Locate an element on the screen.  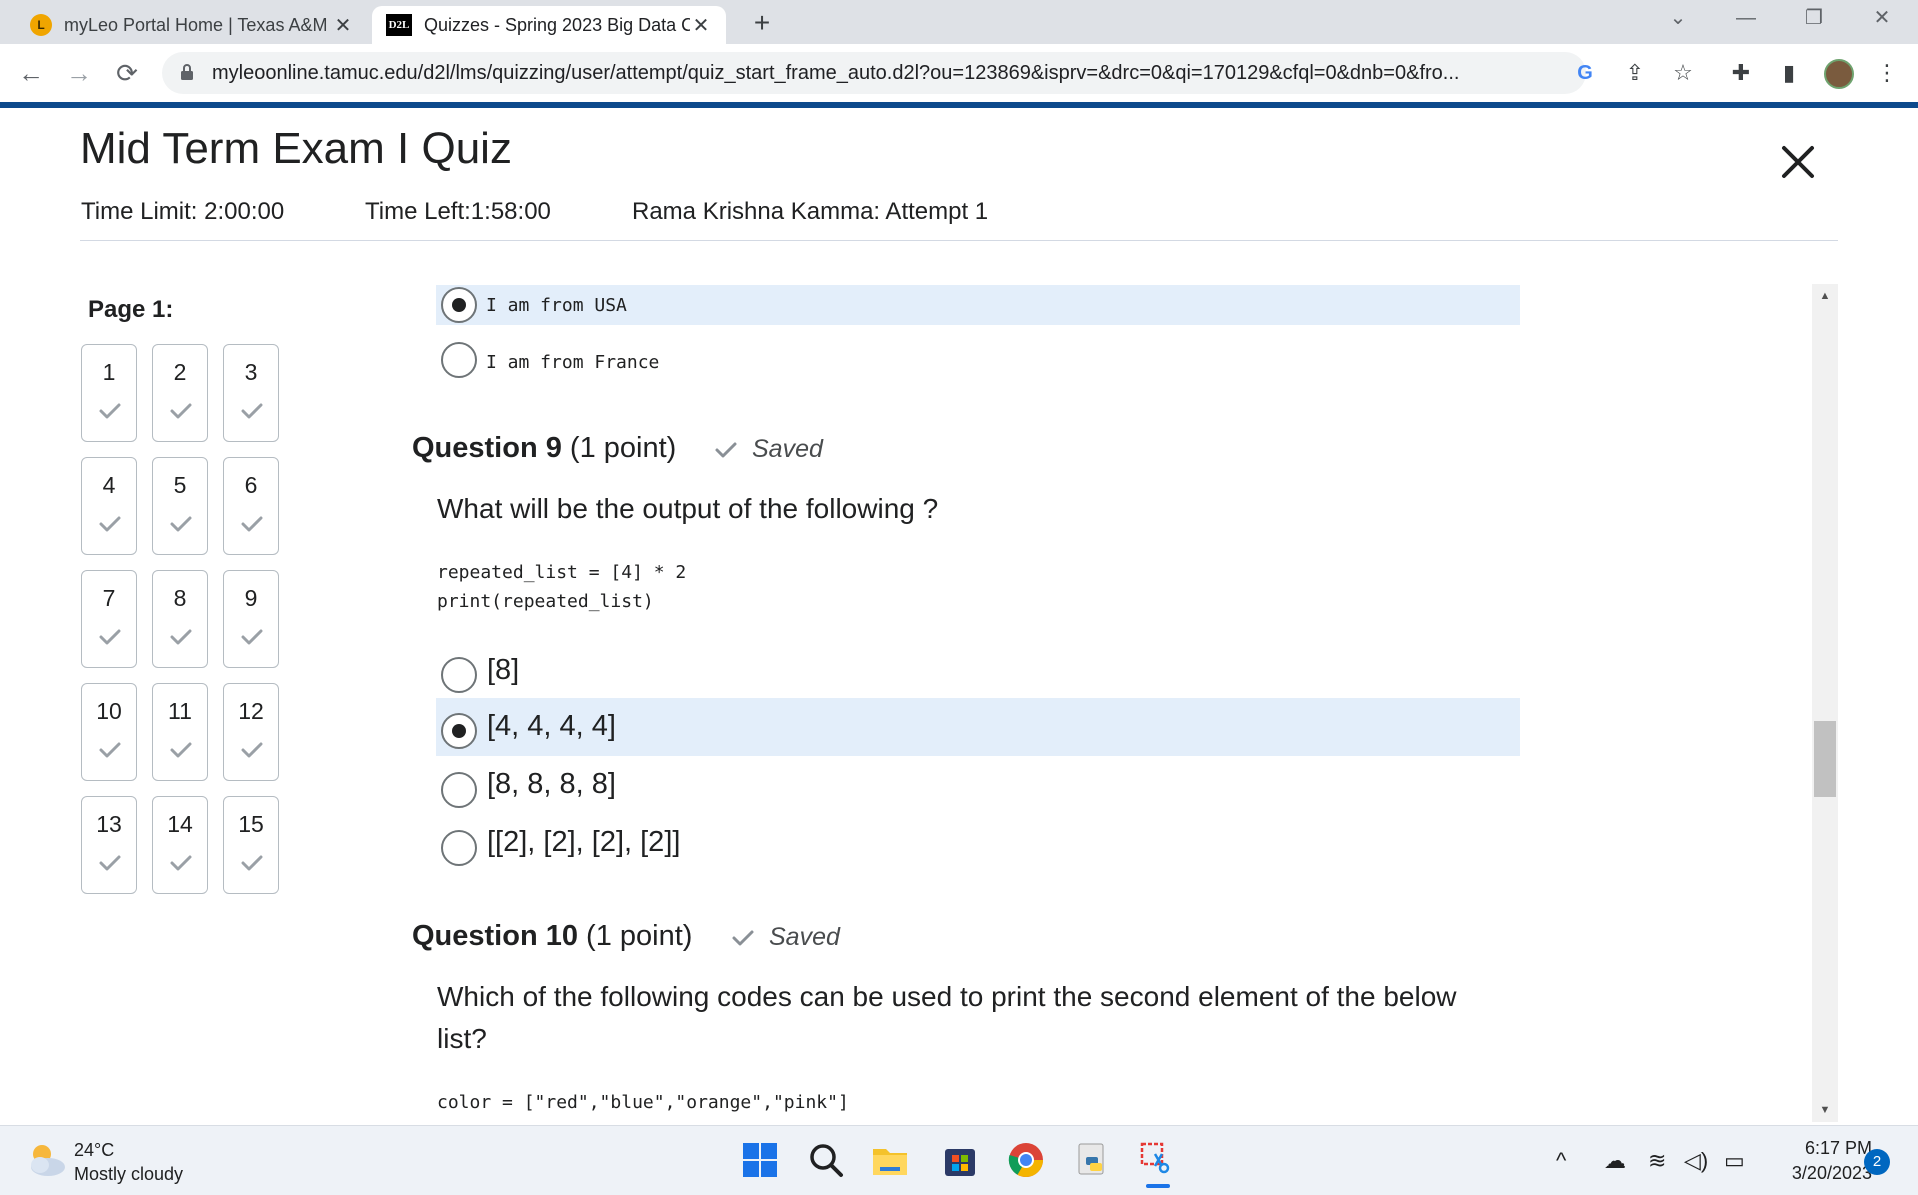
option-row: I am from France is located at coordinates (978, 362).